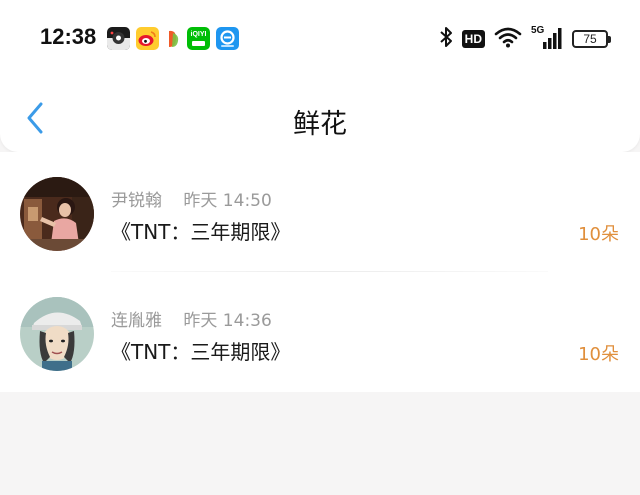 The width and height of the screenshot is (640, 495). I want to click on meta-line: 尹锐翰 昨天 14:50, so click(191, 198).